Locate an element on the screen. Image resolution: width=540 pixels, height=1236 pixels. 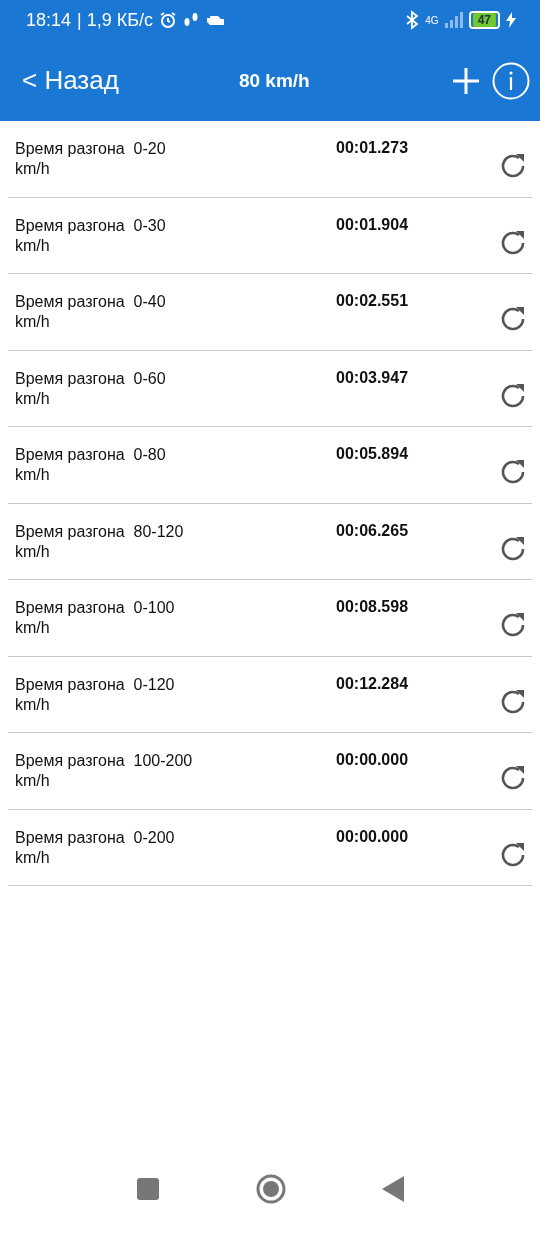
engine-icon is located at coordinates (215, 20).